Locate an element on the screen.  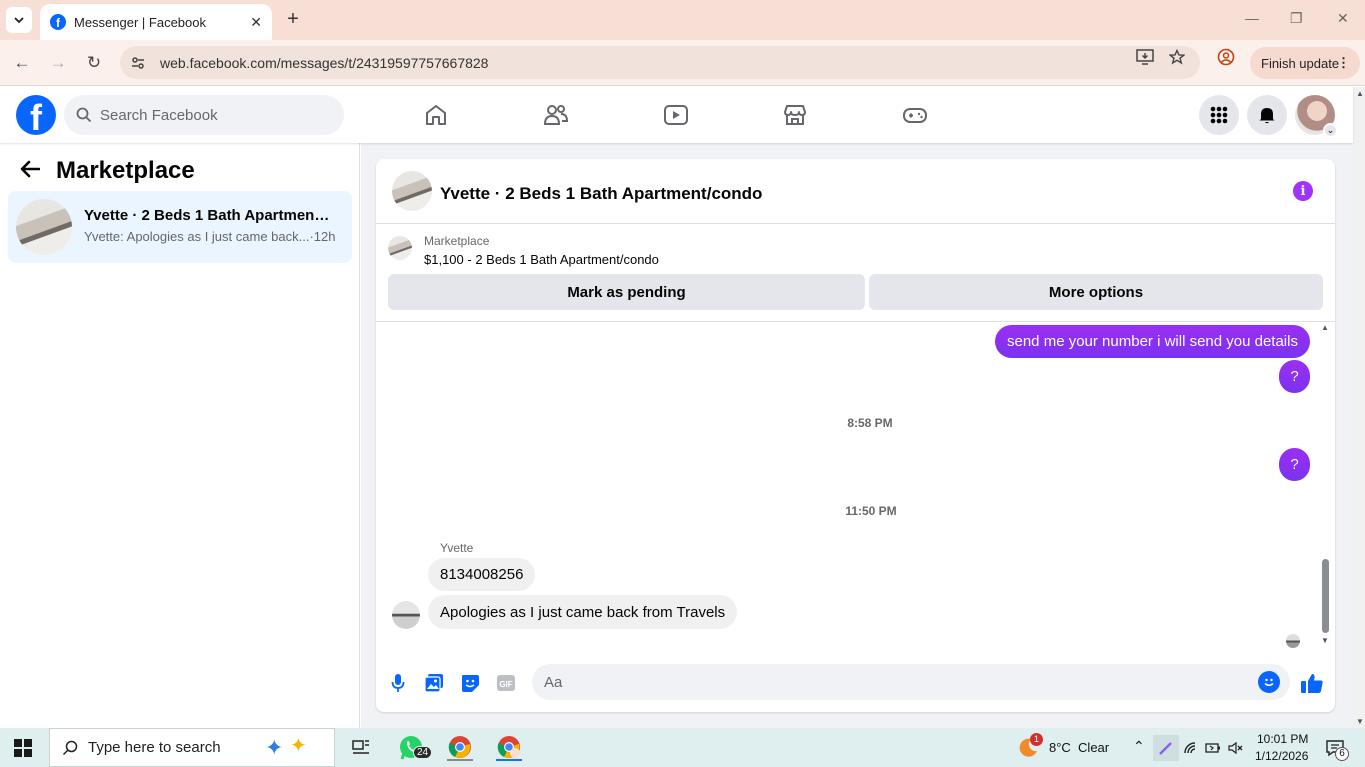
chat-scroll-down-icon: ▼ is located at coordinates (1325, 640).